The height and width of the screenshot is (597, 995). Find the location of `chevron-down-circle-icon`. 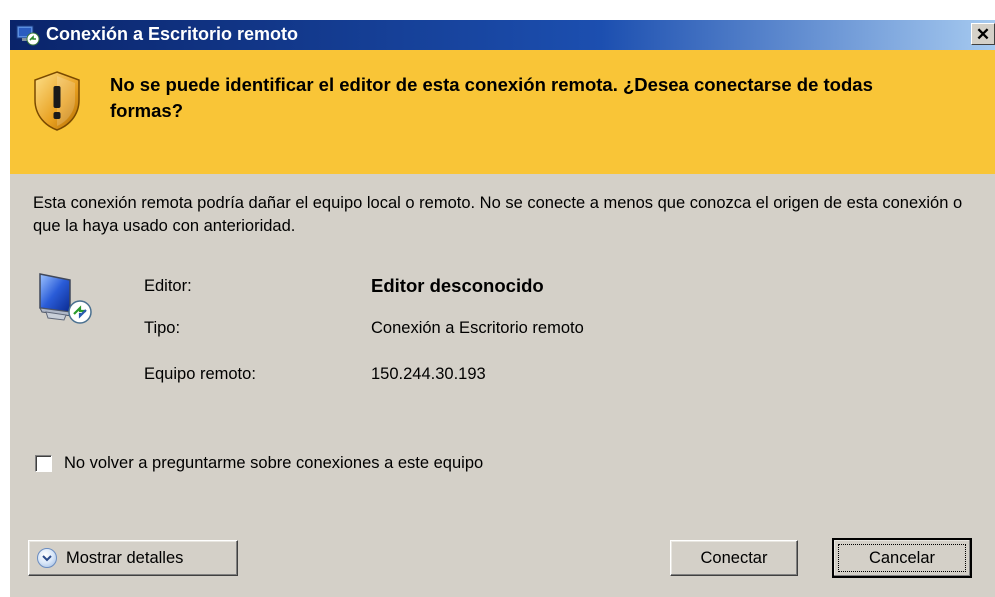

chevron-down-circle-icon is located at coordinates (47, 558).